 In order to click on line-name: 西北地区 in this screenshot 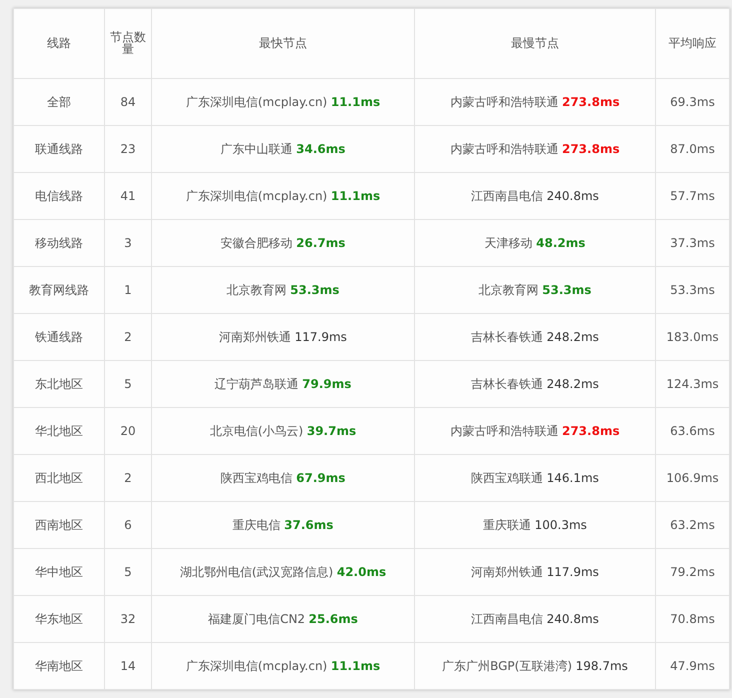, I will do `click(59, 477)`.